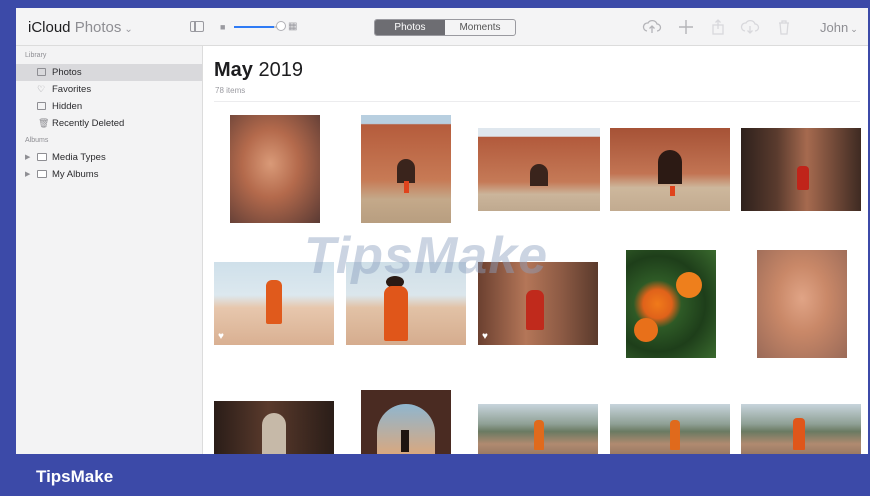 The width and height of the screenshot is (870, 496). What do you see at coordinates (109, 157) in the screenshot?
I see `sidebar-item-media-types: ▶ Media Types` at bounding box center [109, 157].